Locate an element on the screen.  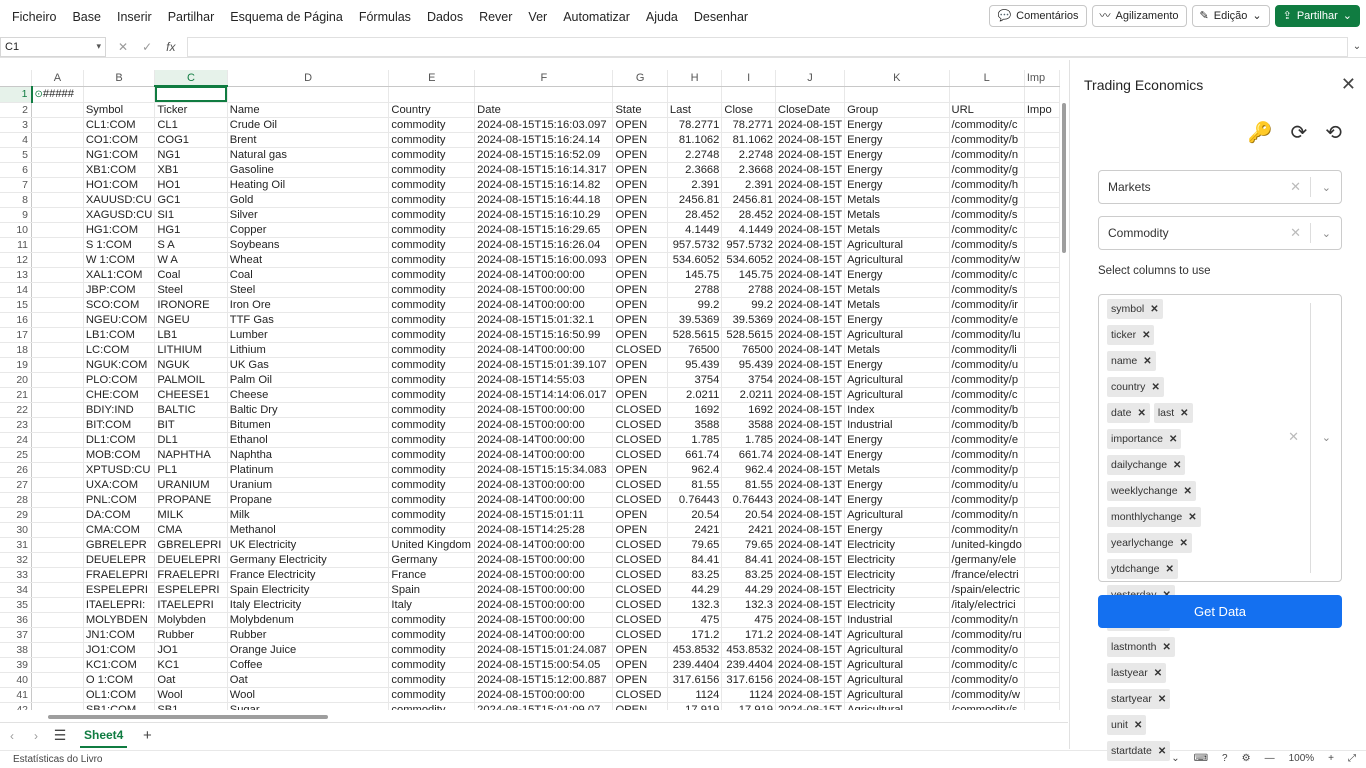
cell: SCO:COM is located at coordinates (119, 305).